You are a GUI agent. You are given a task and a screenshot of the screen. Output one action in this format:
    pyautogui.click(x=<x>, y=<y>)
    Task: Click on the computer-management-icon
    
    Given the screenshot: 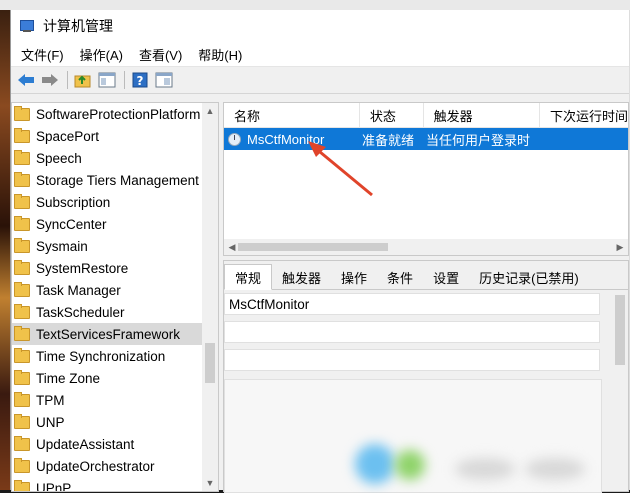 What is the action you would take?
    pyautogui.click(x=27, y=26)
    